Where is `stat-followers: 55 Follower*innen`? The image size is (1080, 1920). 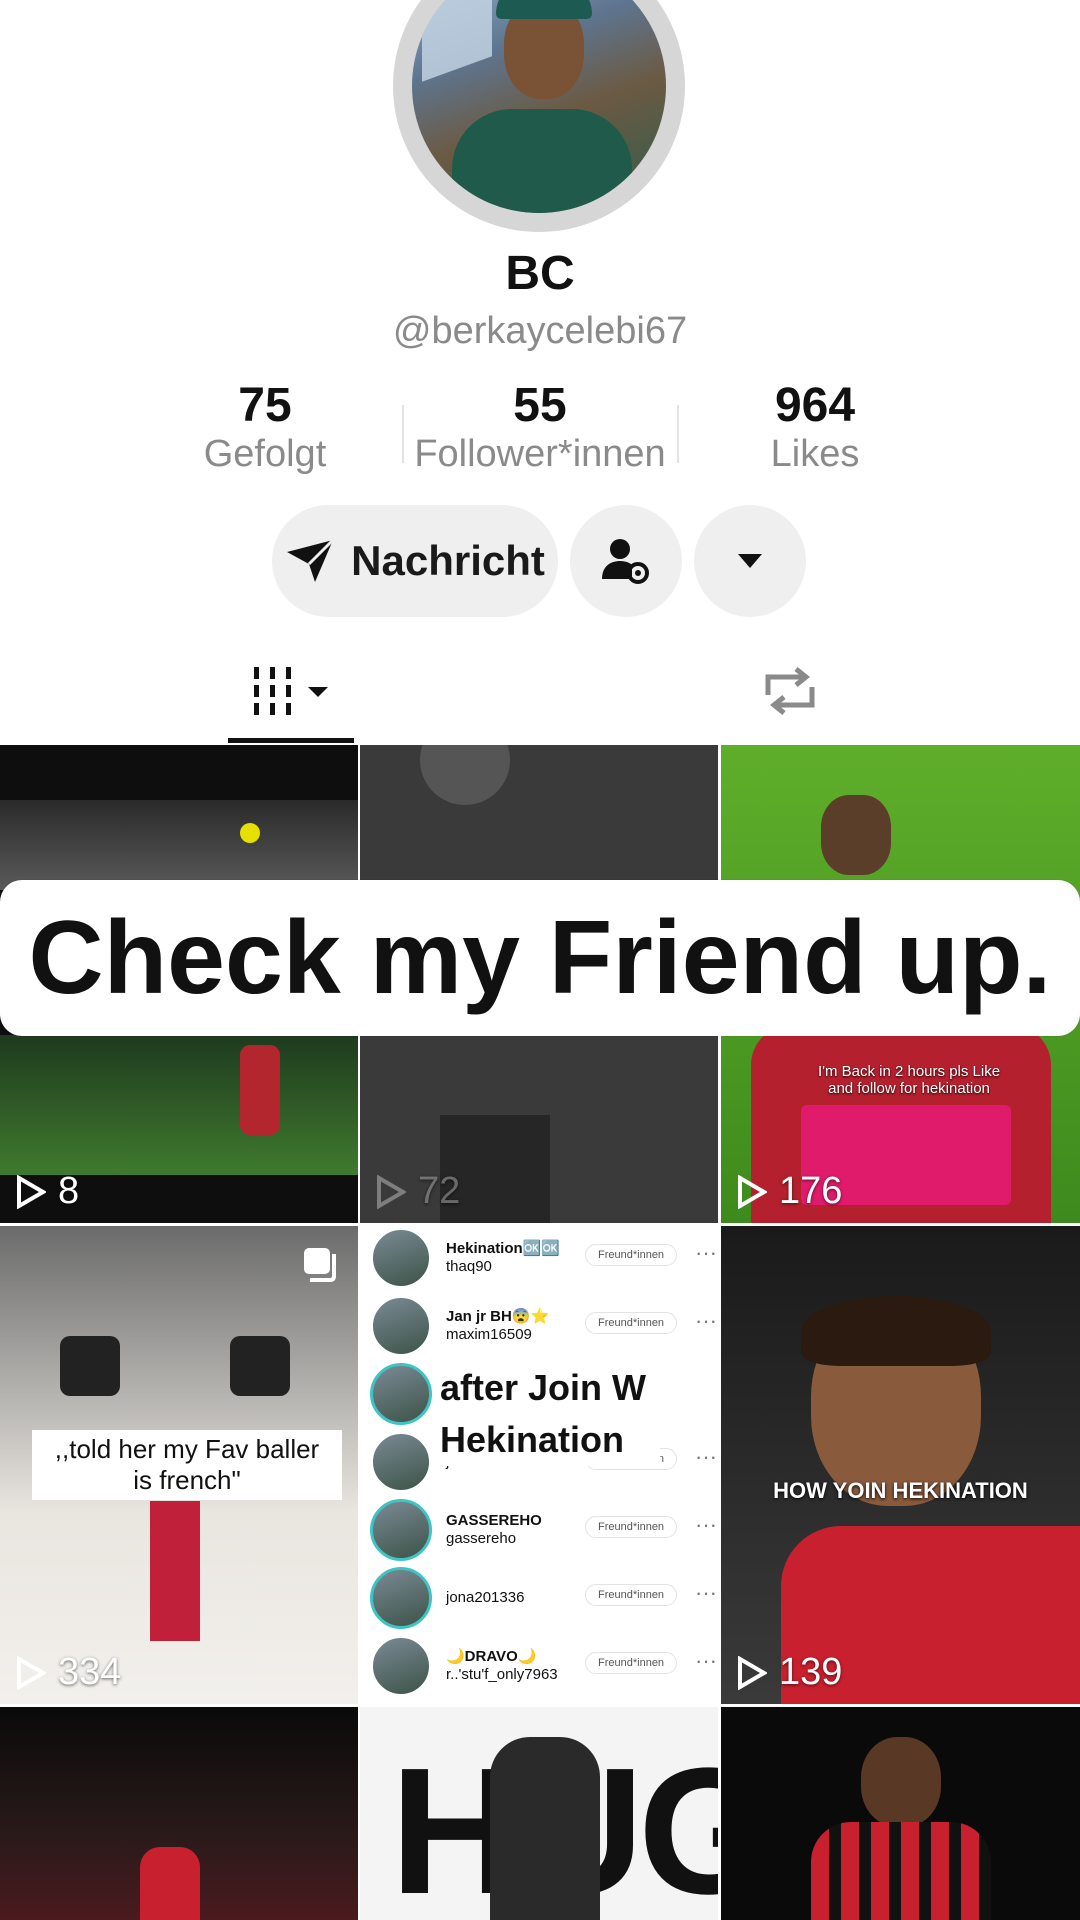 stat-followers: 55 Follower*innen is located at coordinates (540, 428).